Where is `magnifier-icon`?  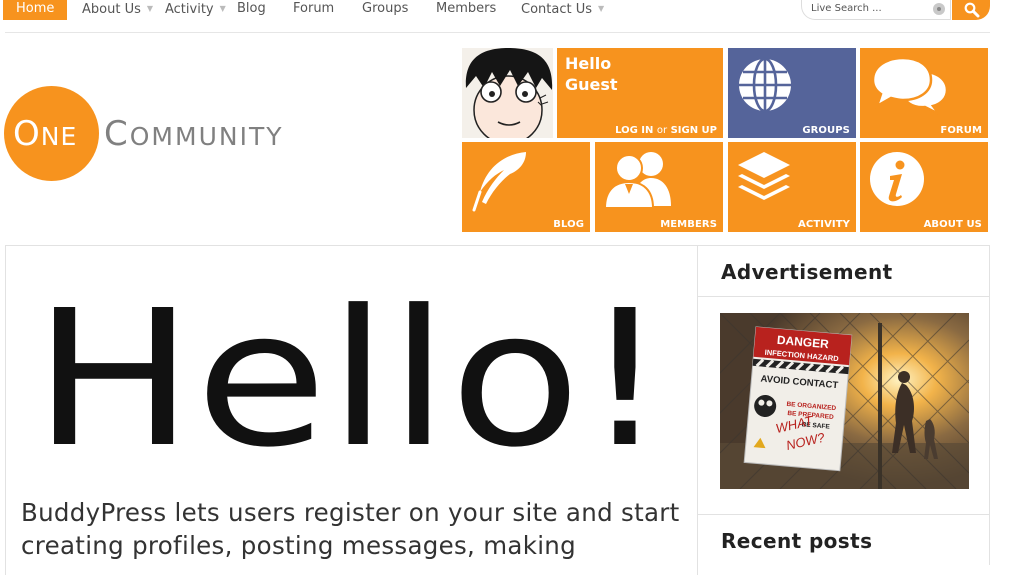
magnifier-icon is located at coordinates (972, 10).